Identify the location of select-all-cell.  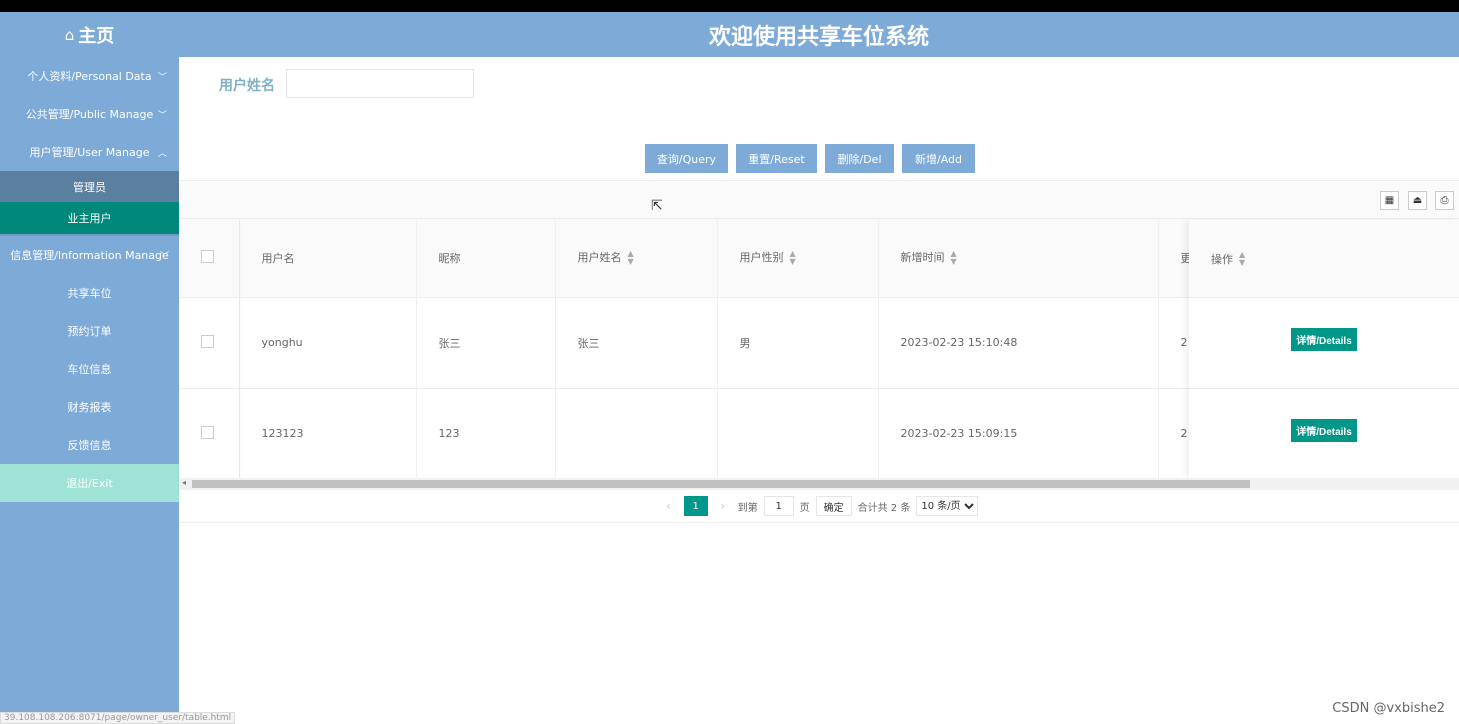
(209, 258).